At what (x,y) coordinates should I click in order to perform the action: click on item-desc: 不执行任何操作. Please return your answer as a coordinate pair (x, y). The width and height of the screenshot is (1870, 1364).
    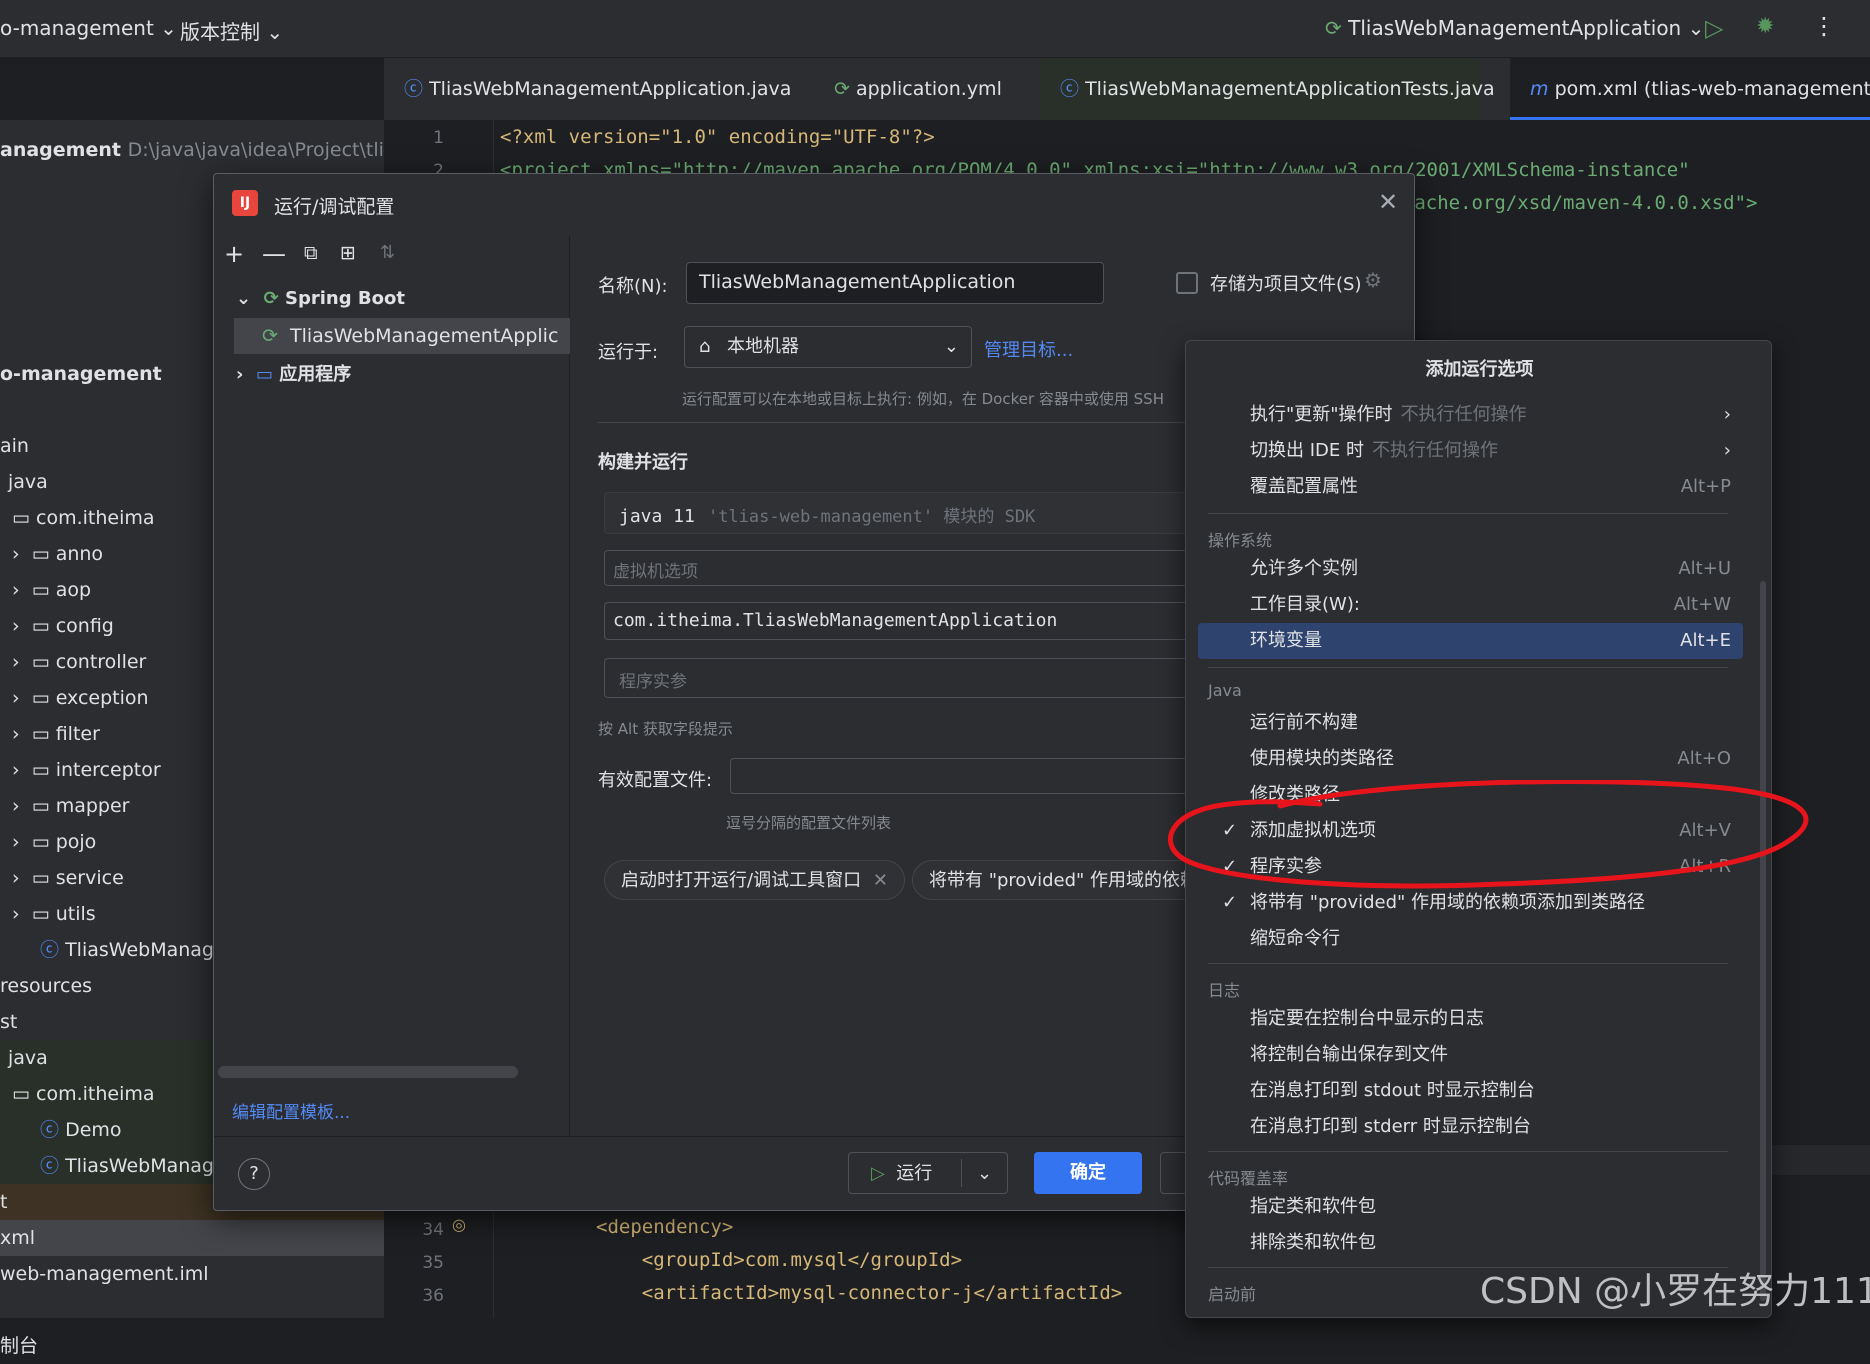
    Looking at the image, I should click on (1463, 414).